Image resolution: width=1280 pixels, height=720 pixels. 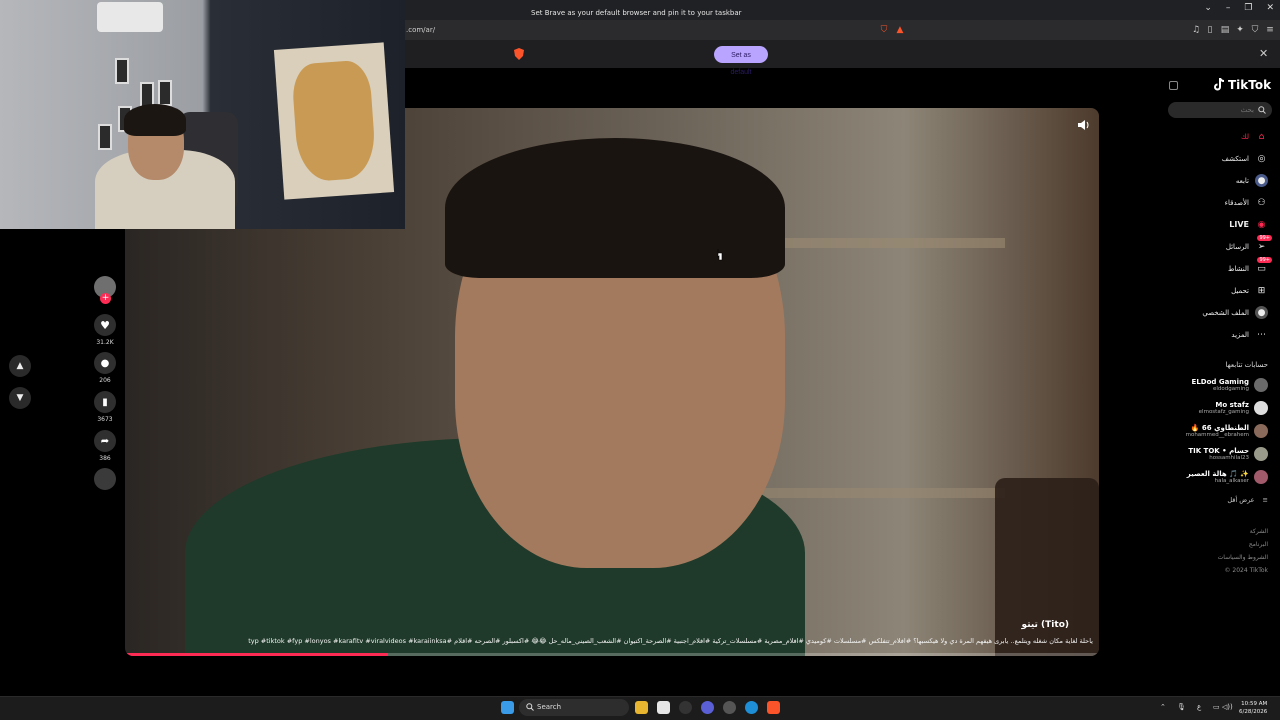 What do you see at coordinates (1261, 334) in the screenshot?
I see `more-icon: ⋯` at bounding box center [1261, 334].